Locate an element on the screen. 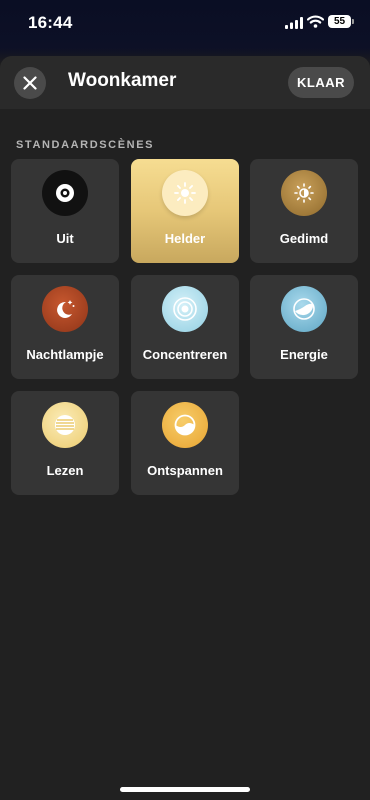  scene-tile-gedimd: Gedimd is located at coordinates (304, 211).